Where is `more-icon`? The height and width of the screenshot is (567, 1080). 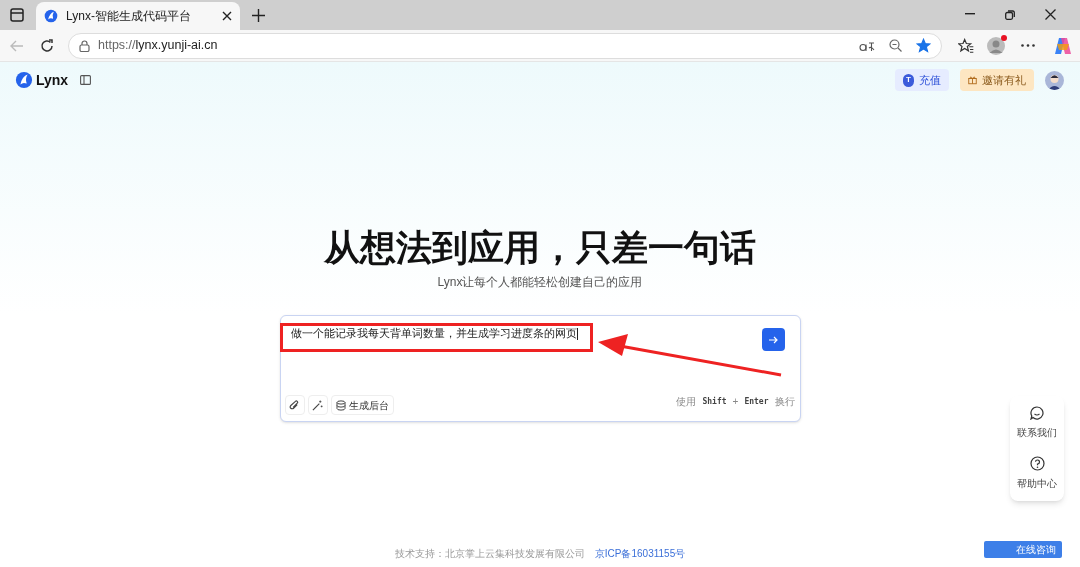
more-icon is located at coordinates (1028, 45).